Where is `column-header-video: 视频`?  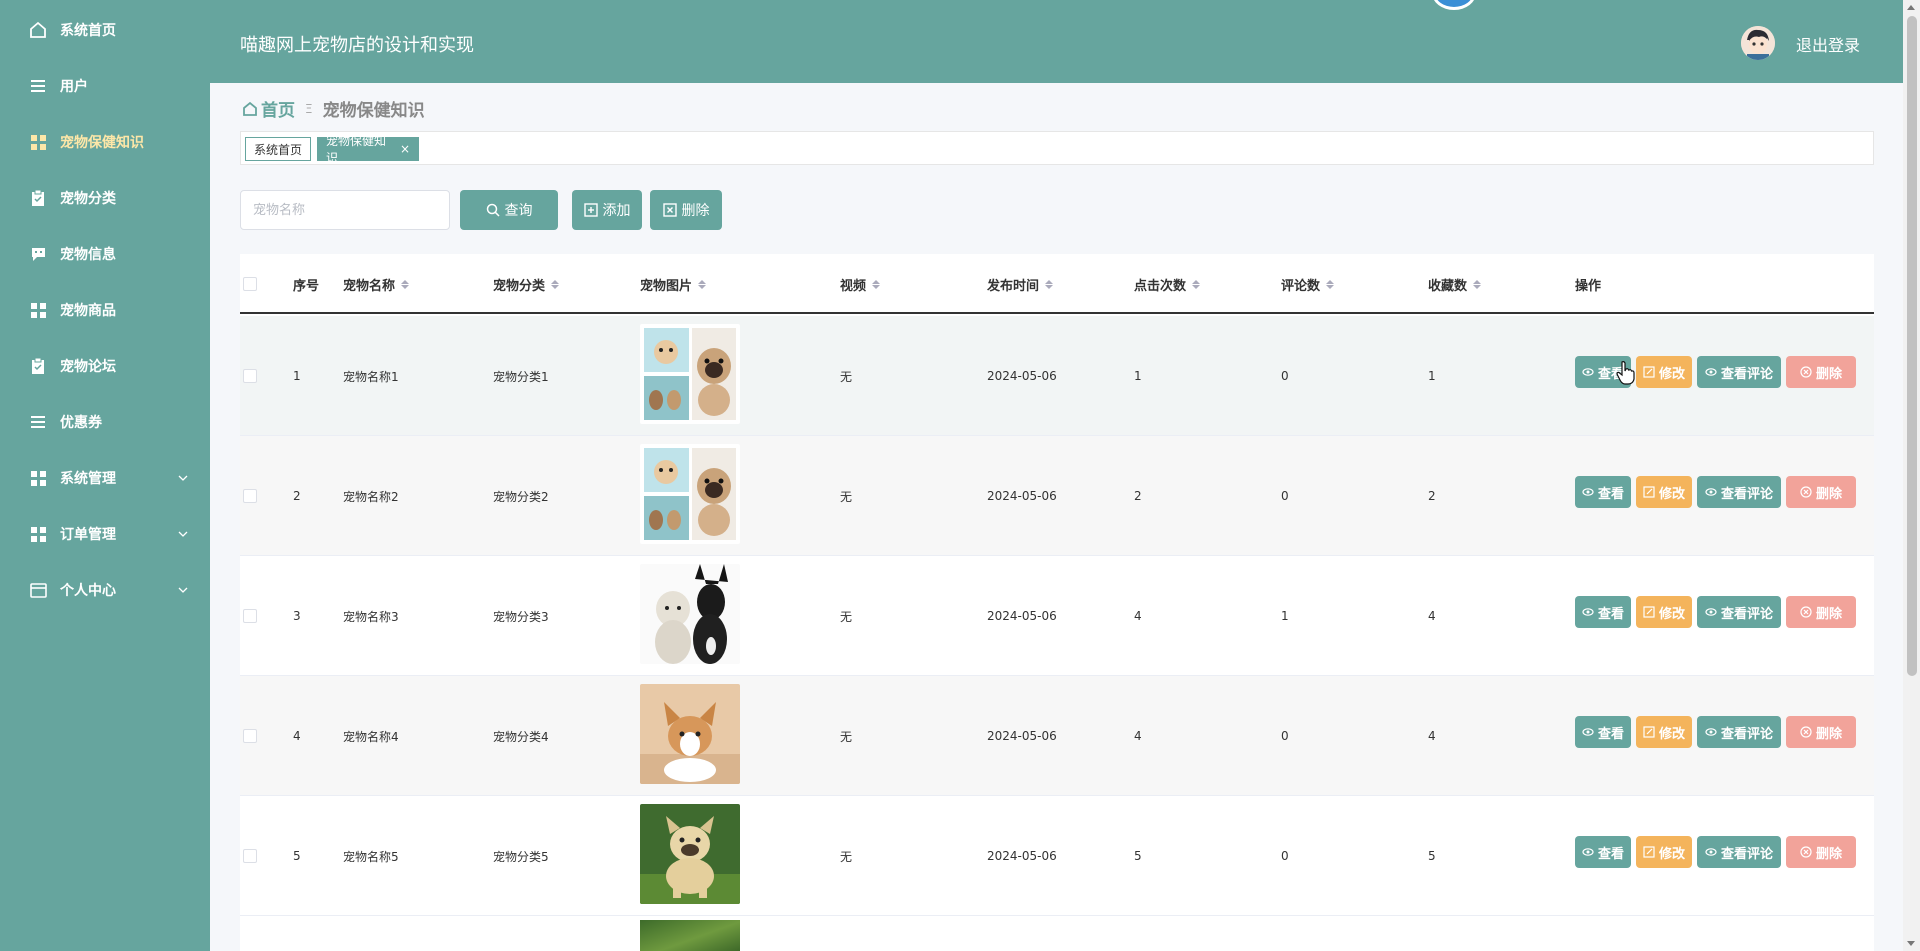
column-header-video: 视频 is located at coordinates (860, 284).